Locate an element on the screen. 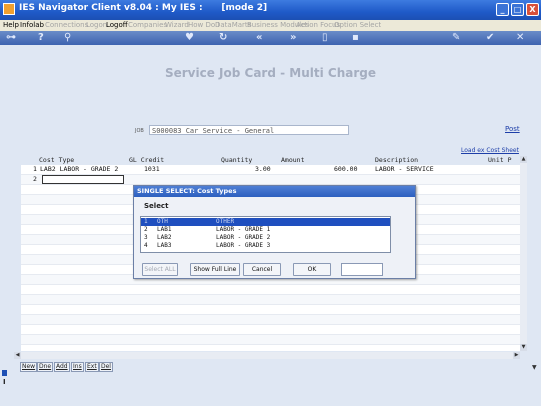  dne-row-button: Dne is located at coordinates (45, 367).